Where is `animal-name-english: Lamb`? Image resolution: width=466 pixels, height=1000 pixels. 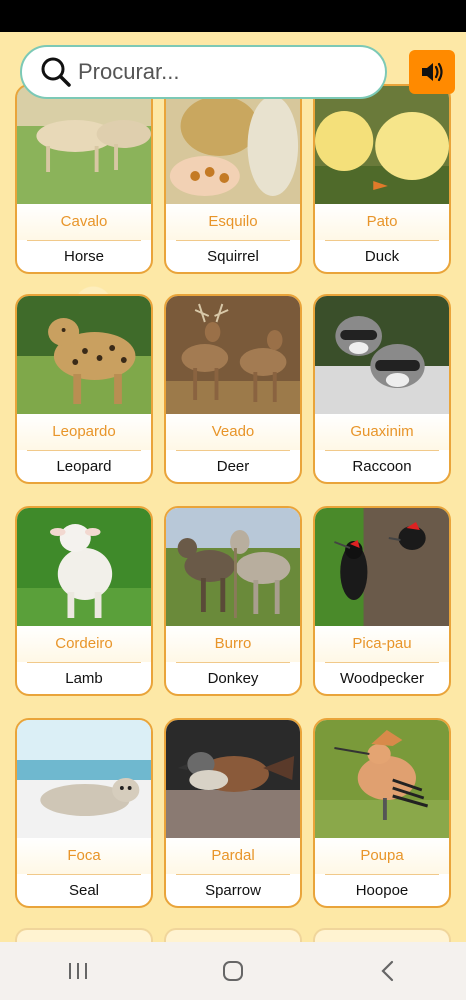
animal-name-english: Lamb is located at coordinates (84, 678).